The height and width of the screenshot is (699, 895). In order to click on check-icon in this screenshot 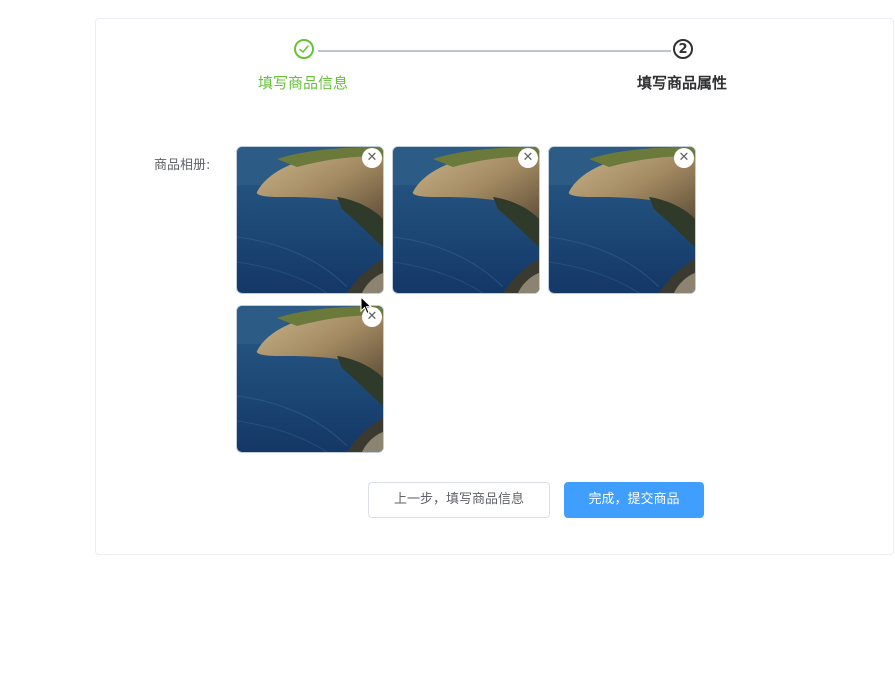, I will do `click(304, 49)`.